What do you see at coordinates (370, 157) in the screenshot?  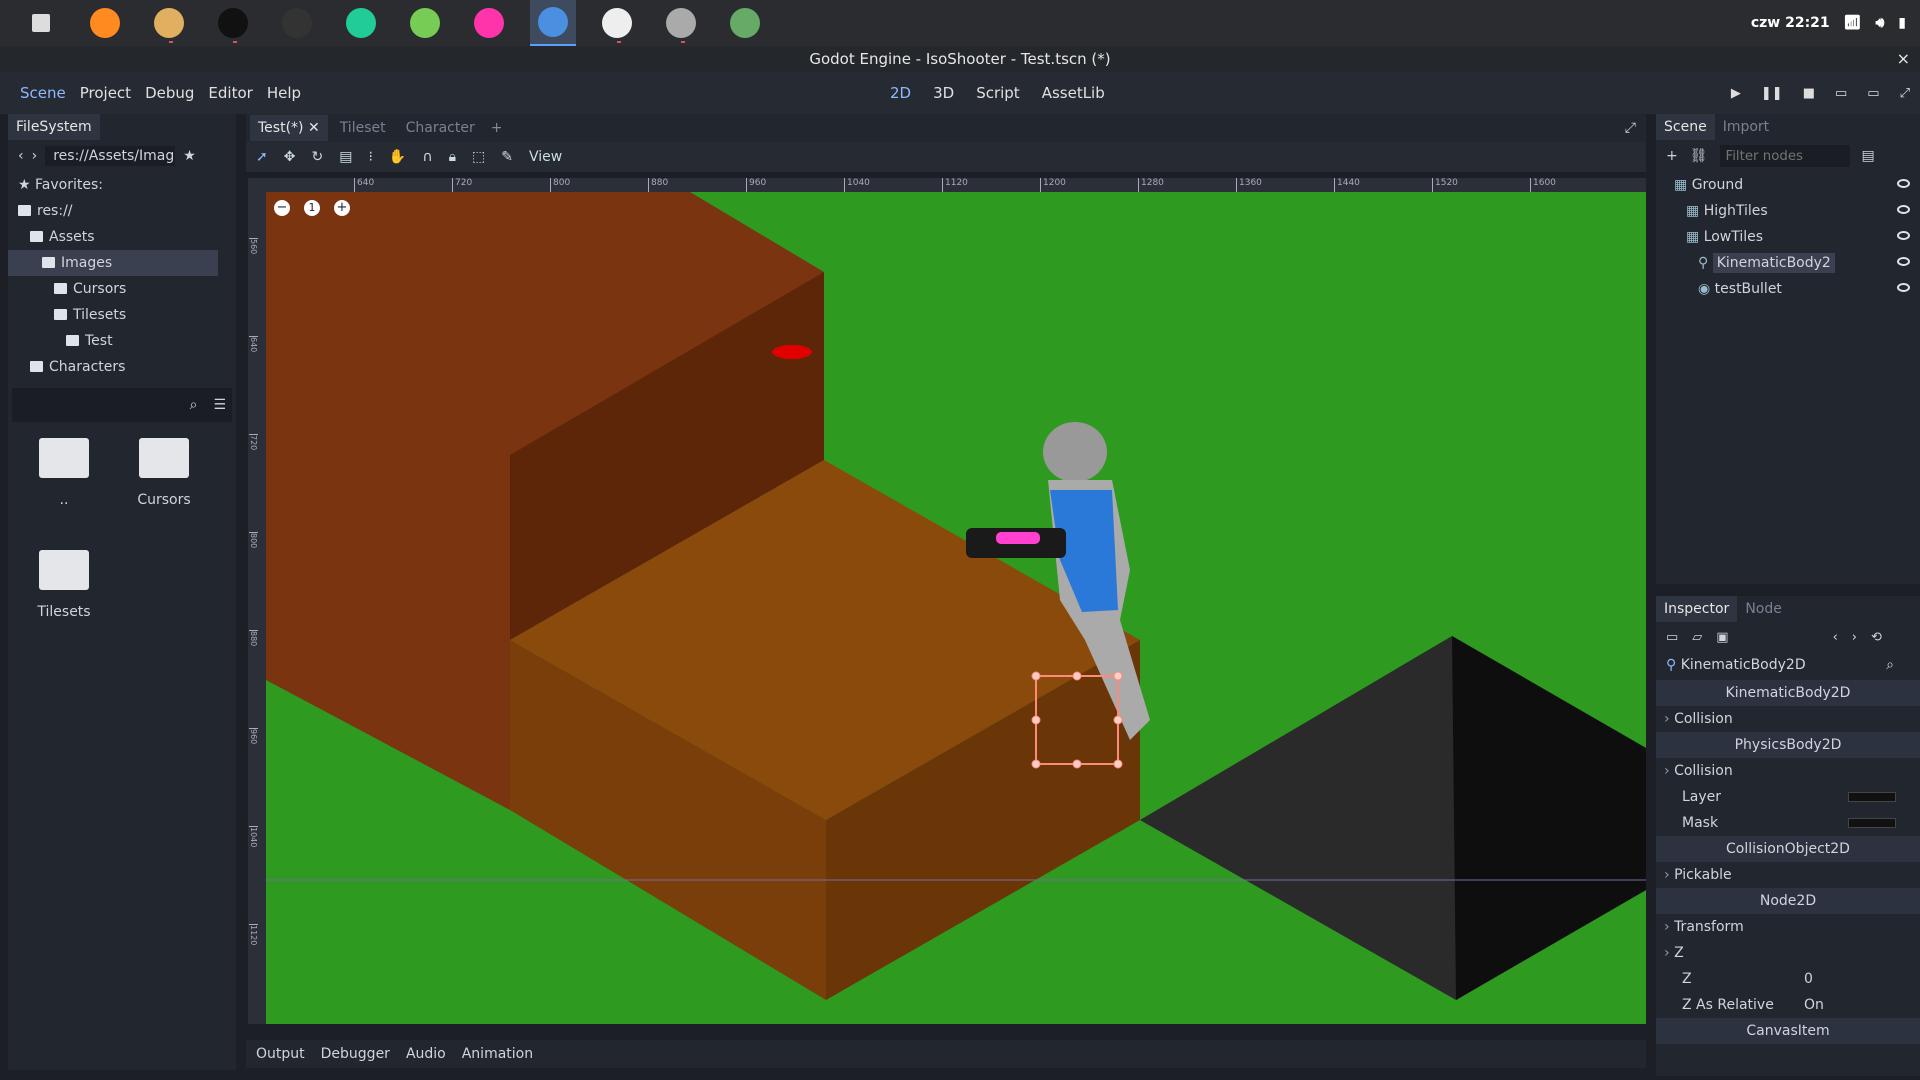 I see `list-select-icon: ⁝` at bounding box center [370, 157].